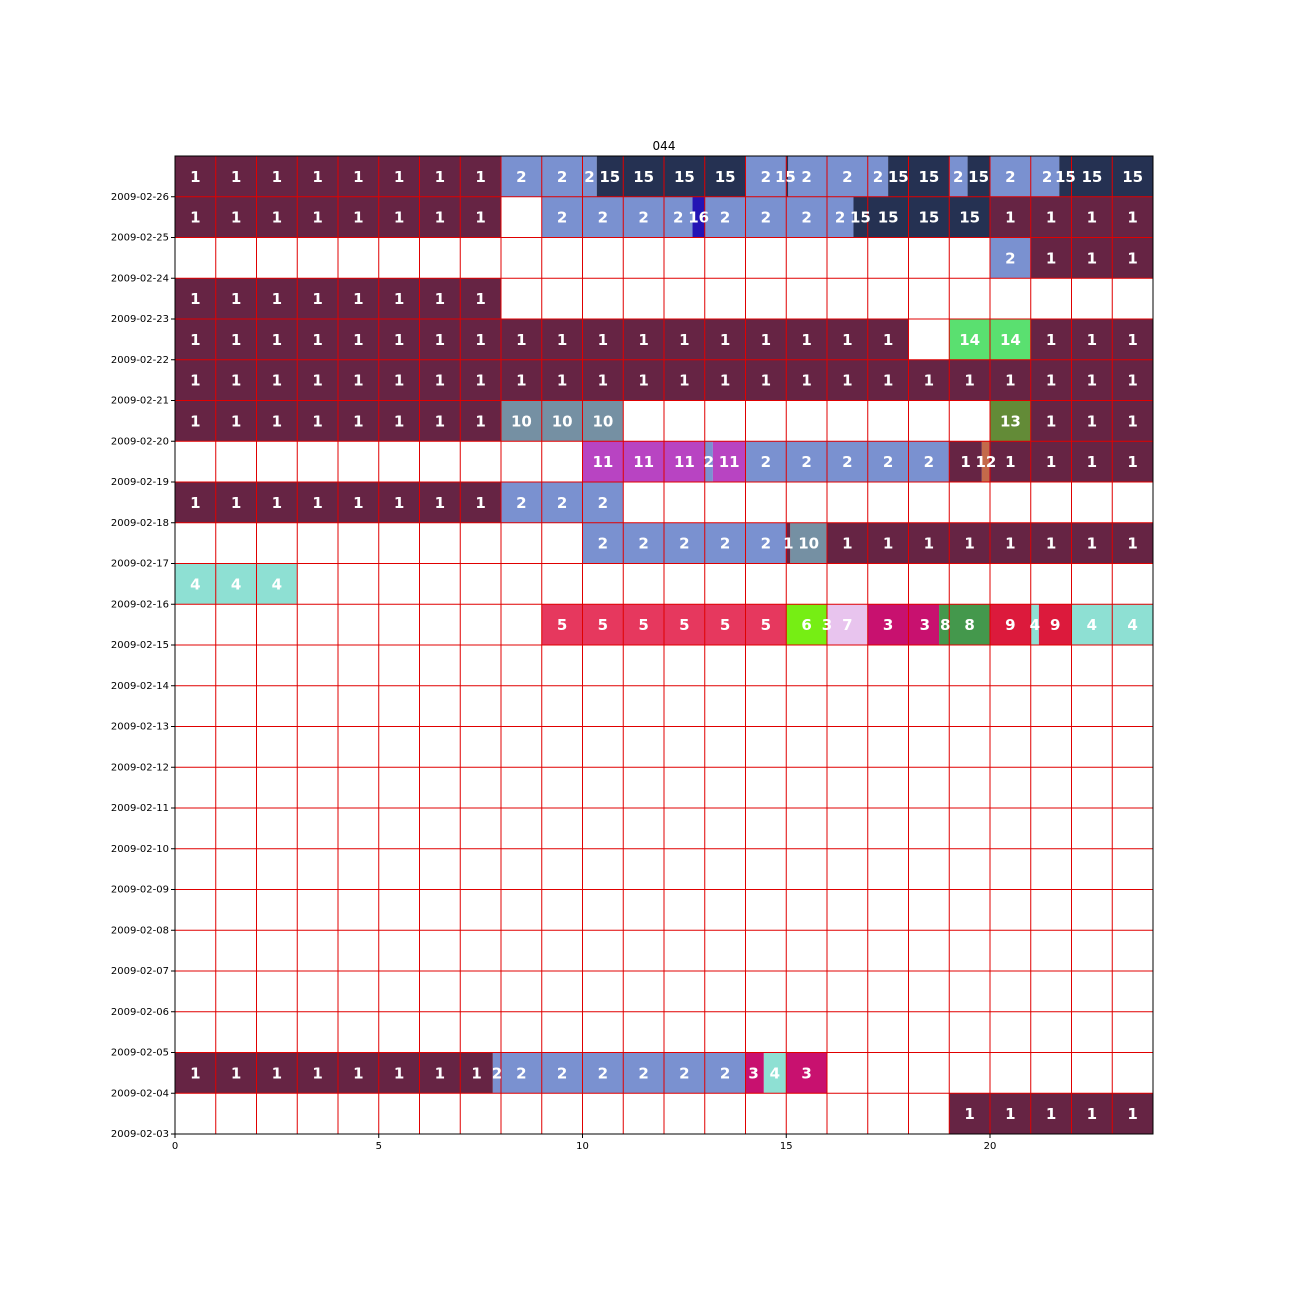  What do you see at coordinates (140, 971) in the screenshot?
I see `y-tick-label: 2009-02-07` at bounding box center [140, 971].